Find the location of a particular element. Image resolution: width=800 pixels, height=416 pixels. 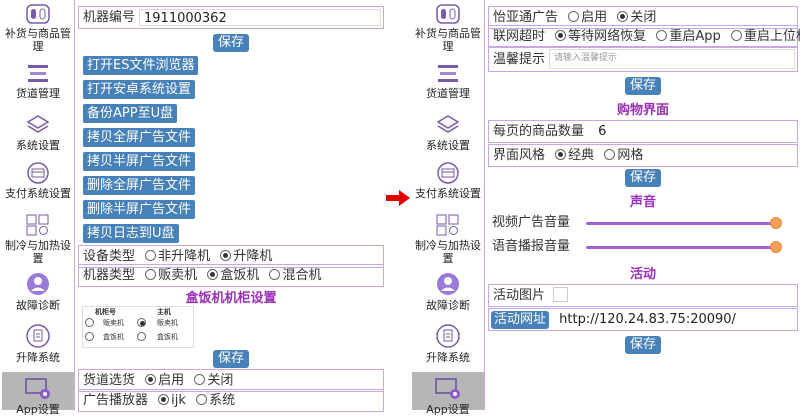

user-circle-icon is located at coordinates (38, 284).